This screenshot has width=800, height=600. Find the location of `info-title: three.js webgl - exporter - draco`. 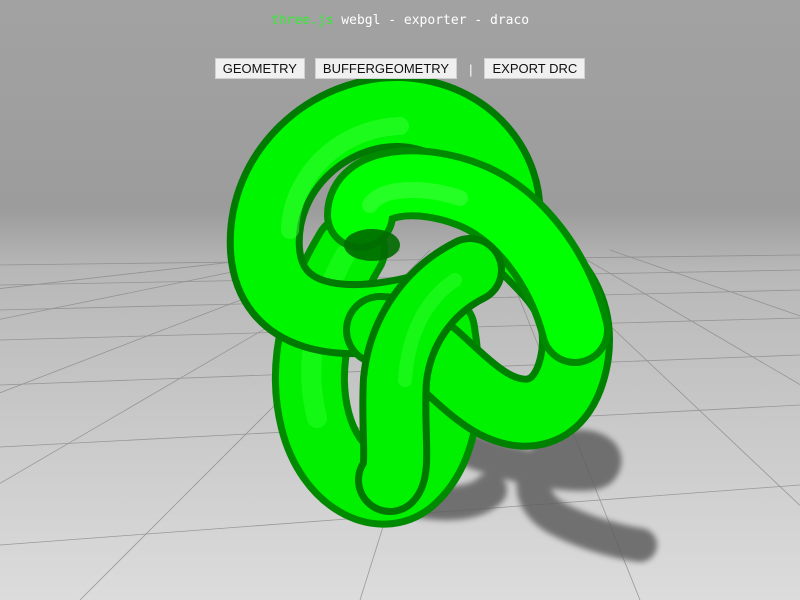

info-title: three.js webgl - exporter - draco is located at coordinates (400, 21).